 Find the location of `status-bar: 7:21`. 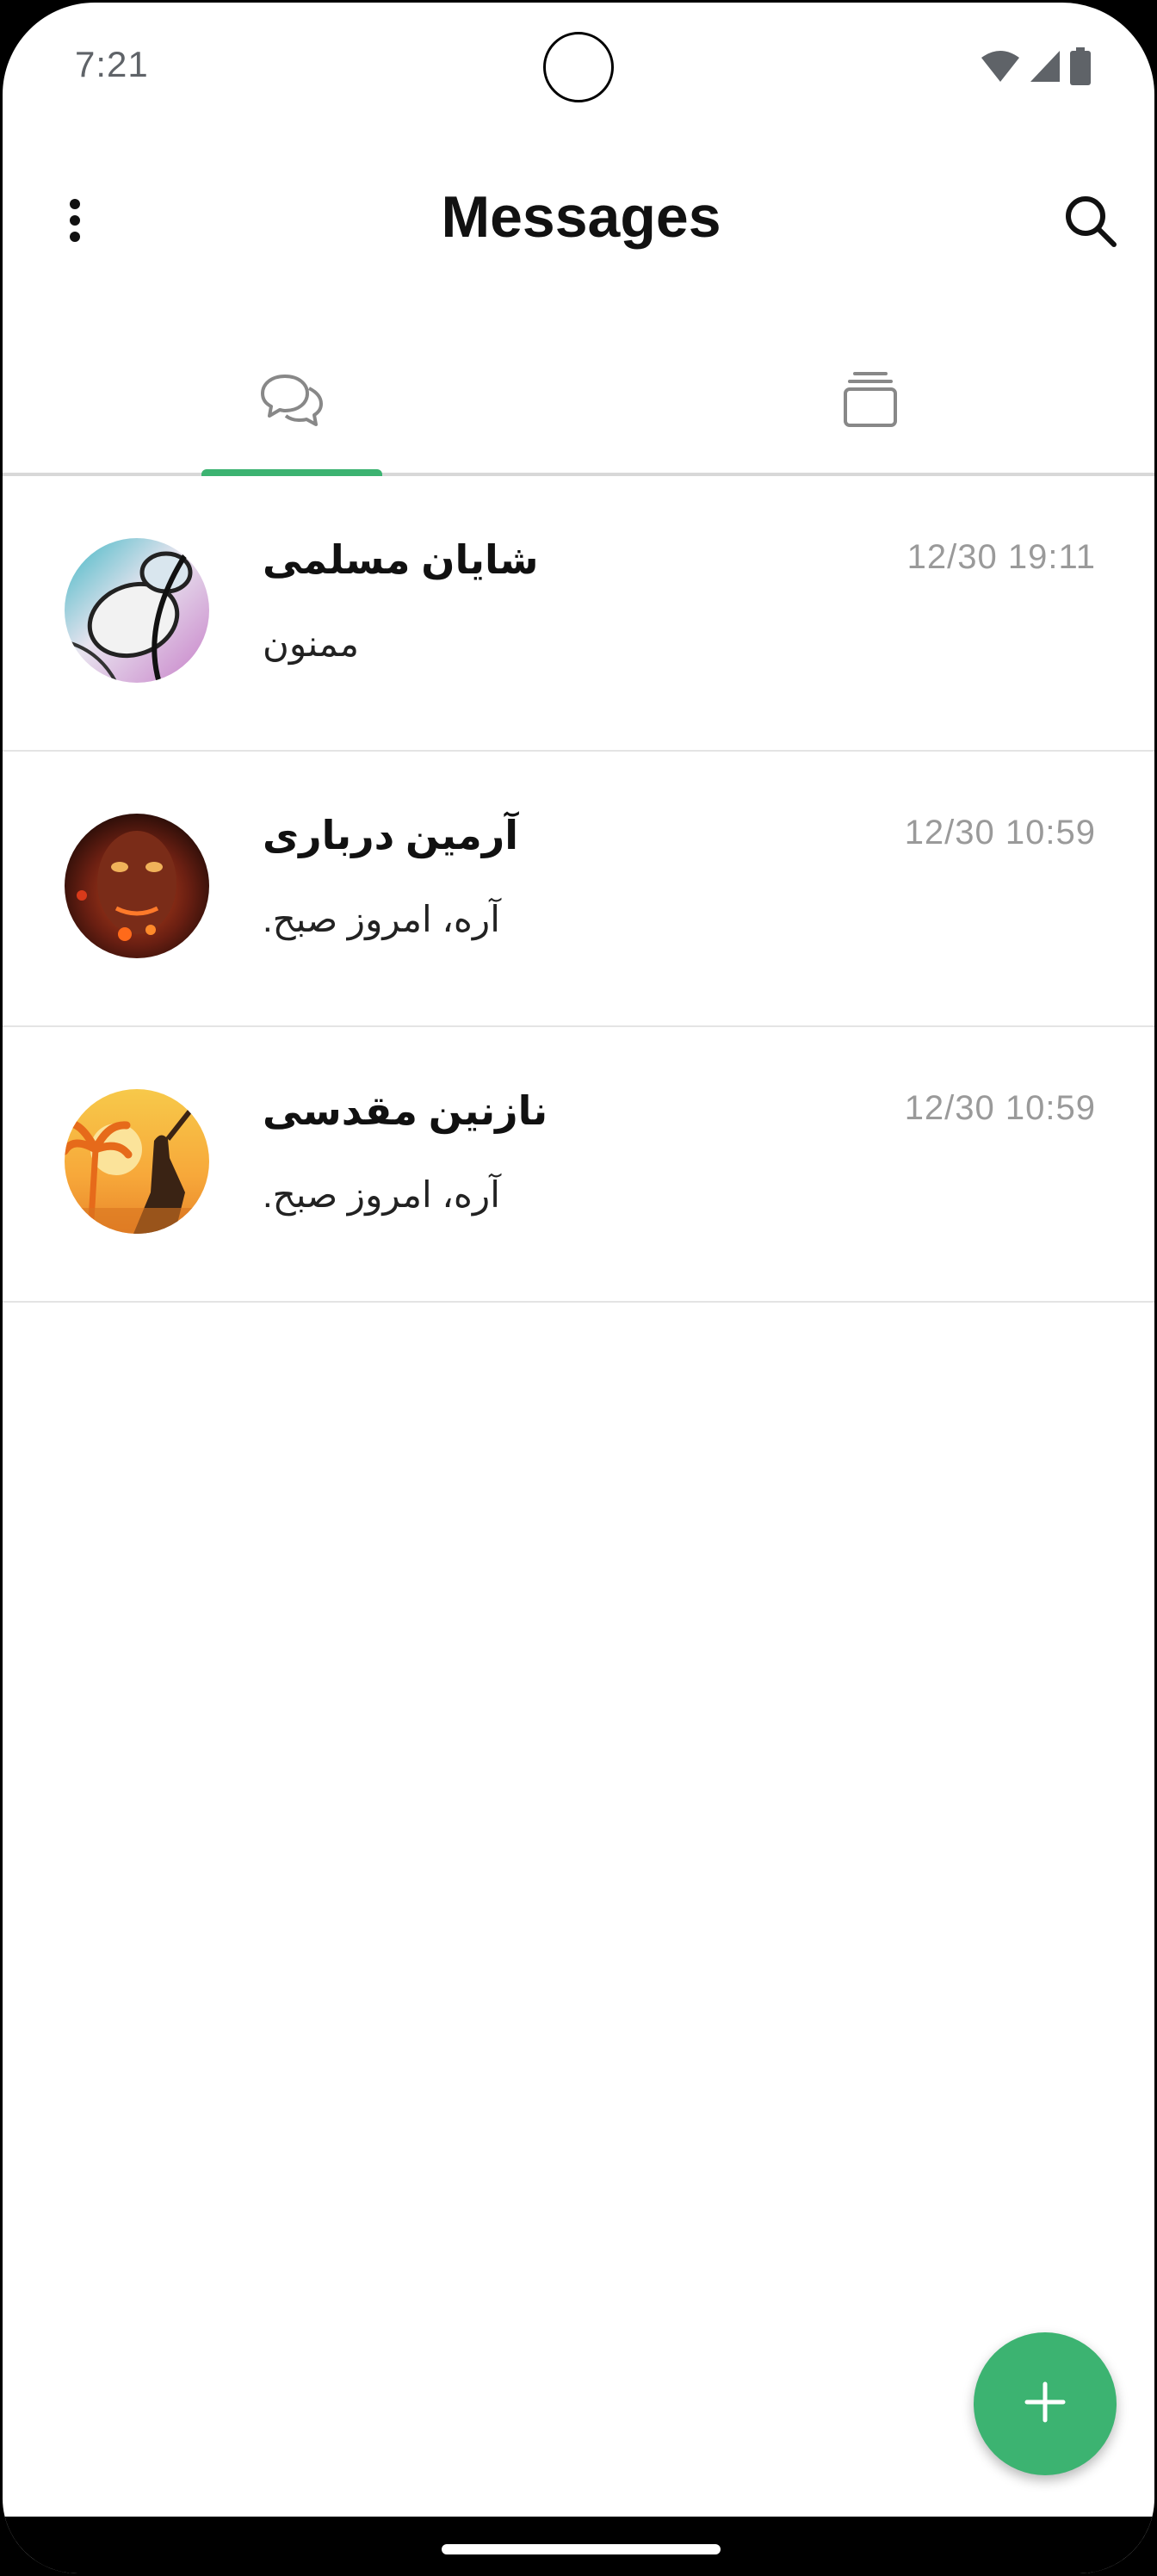

status-bar: 7:21 is located at coordinates (579, 67).